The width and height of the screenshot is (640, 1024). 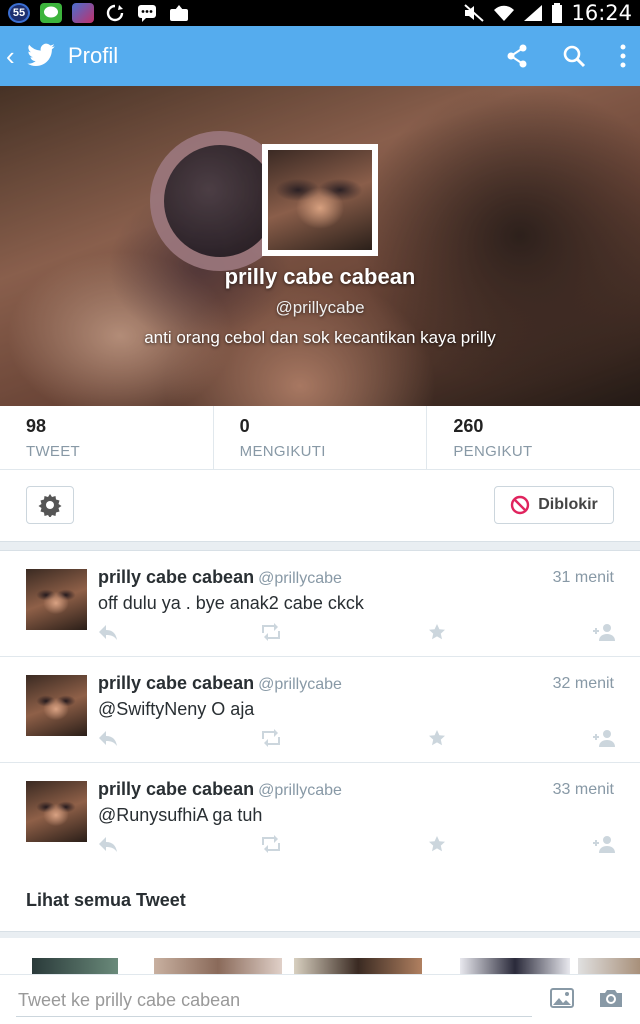 I want to click on see-all-tweets-link: Lihat semua Tweet, so click(x=320, y=900).